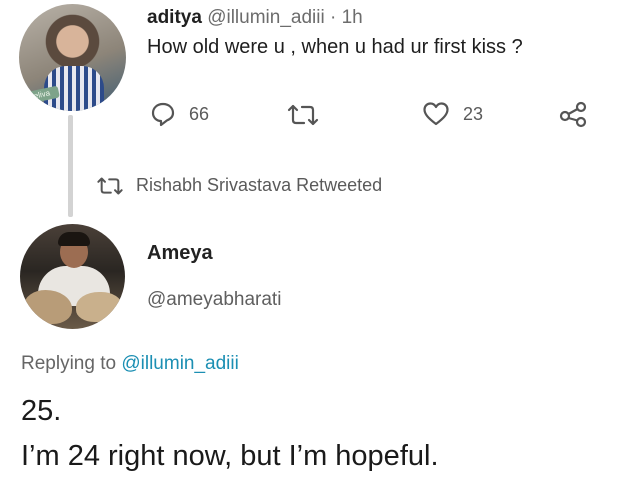  I want to click on like-count: 23, so click(473, 113).